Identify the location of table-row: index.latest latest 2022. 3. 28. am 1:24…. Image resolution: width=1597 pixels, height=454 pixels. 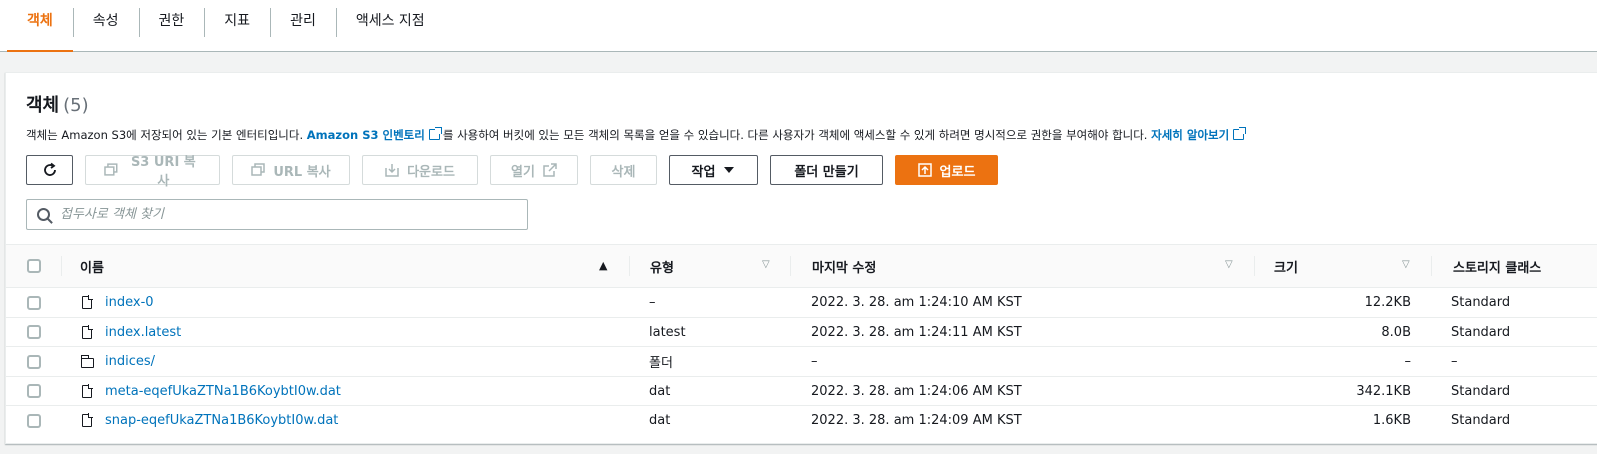
(801, 332).